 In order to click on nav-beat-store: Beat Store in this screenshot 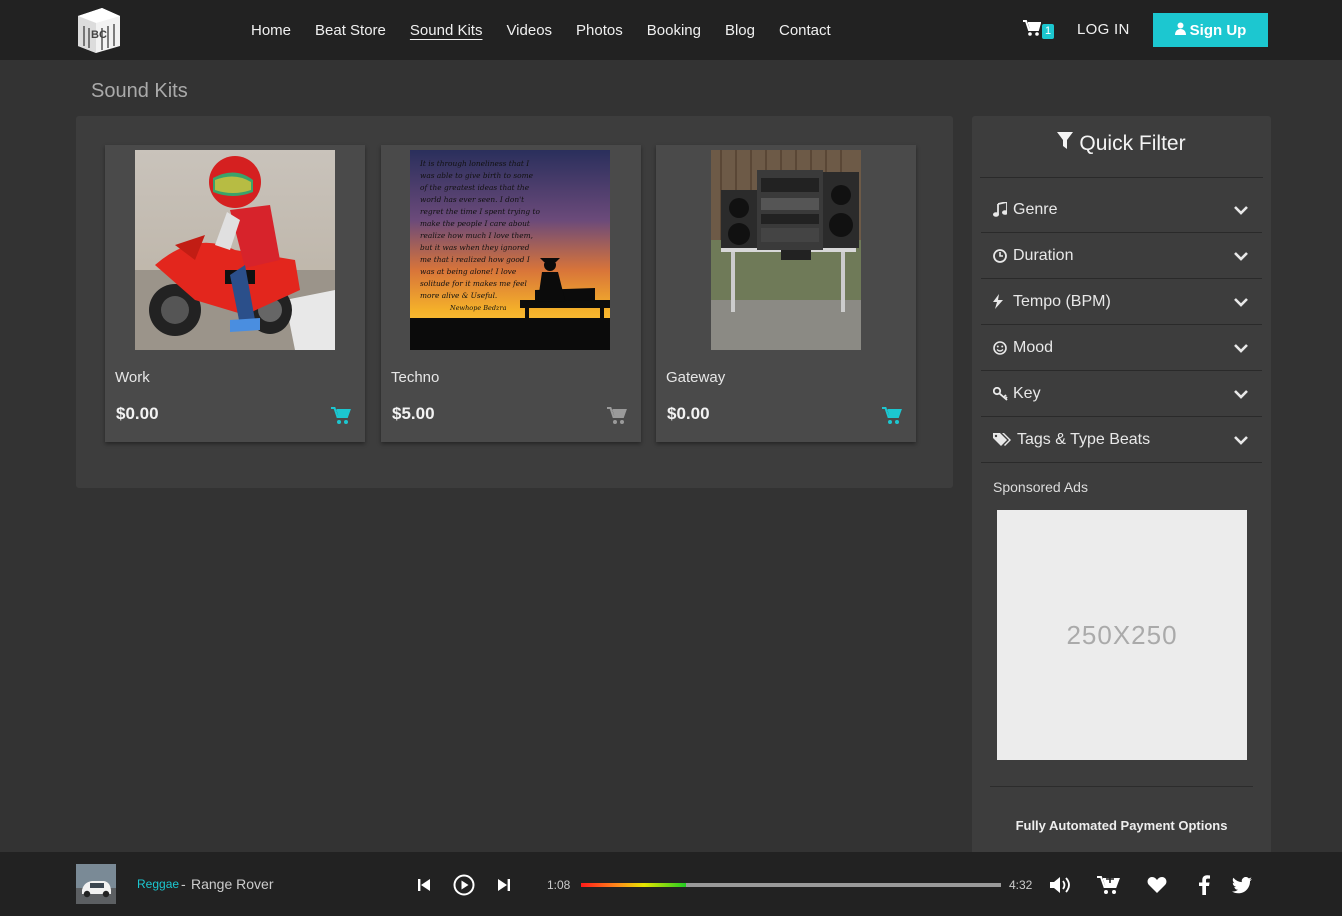, I will do `click(350, 30)`.